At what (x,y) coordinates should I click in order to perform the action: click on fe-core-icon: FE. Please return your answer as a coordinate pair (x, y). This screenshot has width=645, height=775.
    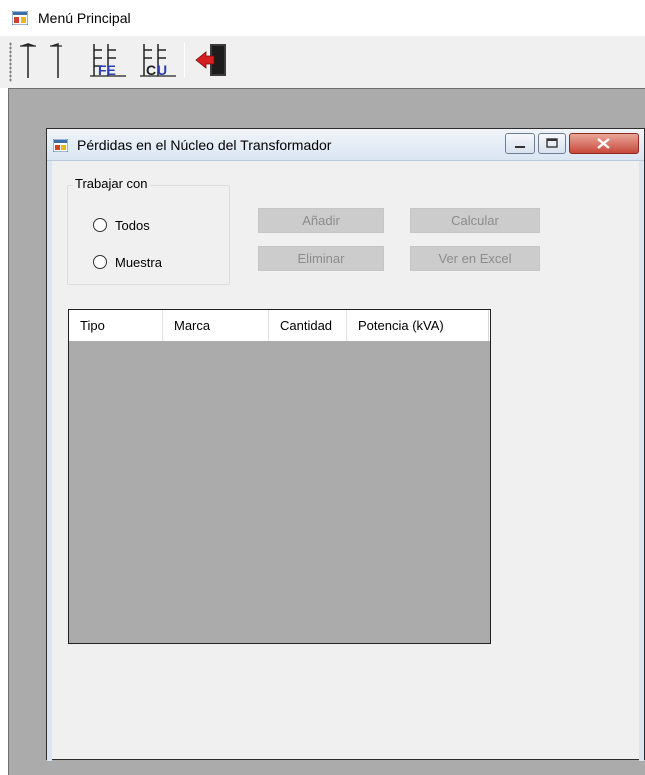
    Looking at the image, I should click on (108, 60).